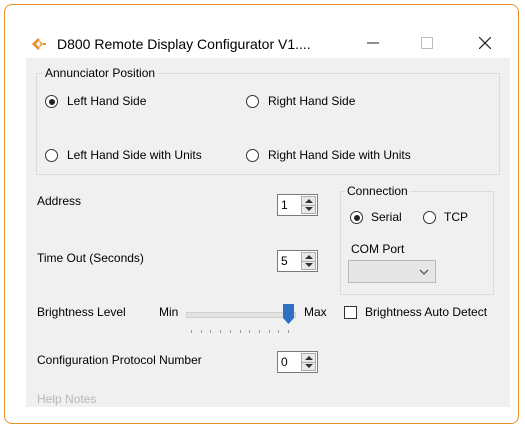 The width and height of the screenshot is (525, 424). What do you see at coordinates (284, 261) in the screenshot?
I see `timeout-value: 5` at bounding box center [284, 261].